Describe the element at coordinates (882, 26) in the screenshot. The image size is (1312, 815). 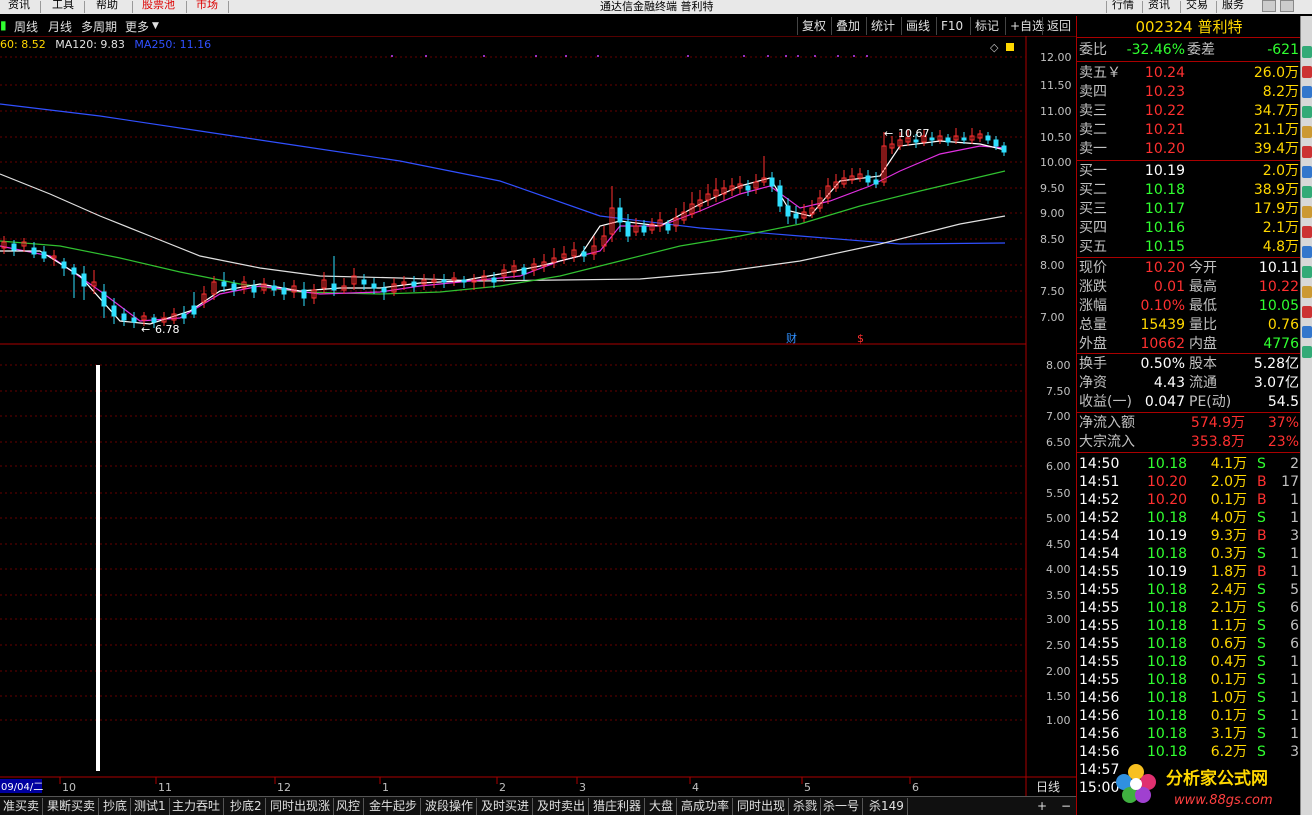
I see `statistics-button: 统计` at that location.